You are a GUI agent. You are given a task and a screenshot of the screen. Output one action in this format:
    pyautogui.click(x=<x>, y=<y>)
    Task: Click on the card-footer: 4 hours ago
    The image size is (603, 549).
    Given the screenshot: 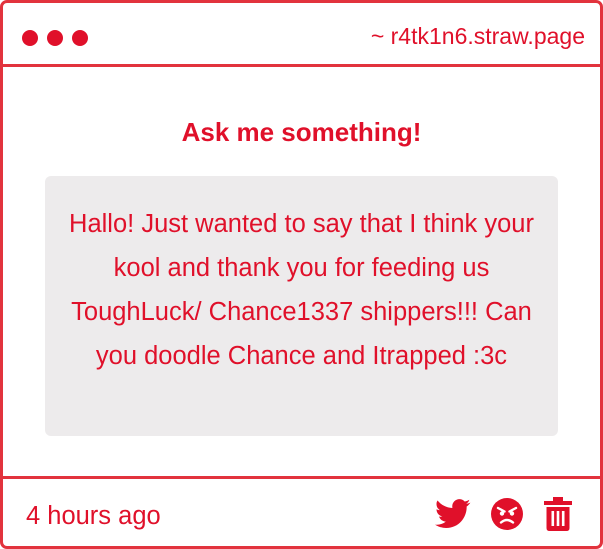 What is the action you would take?
    pyautogui.click(x=301, y=511)
    